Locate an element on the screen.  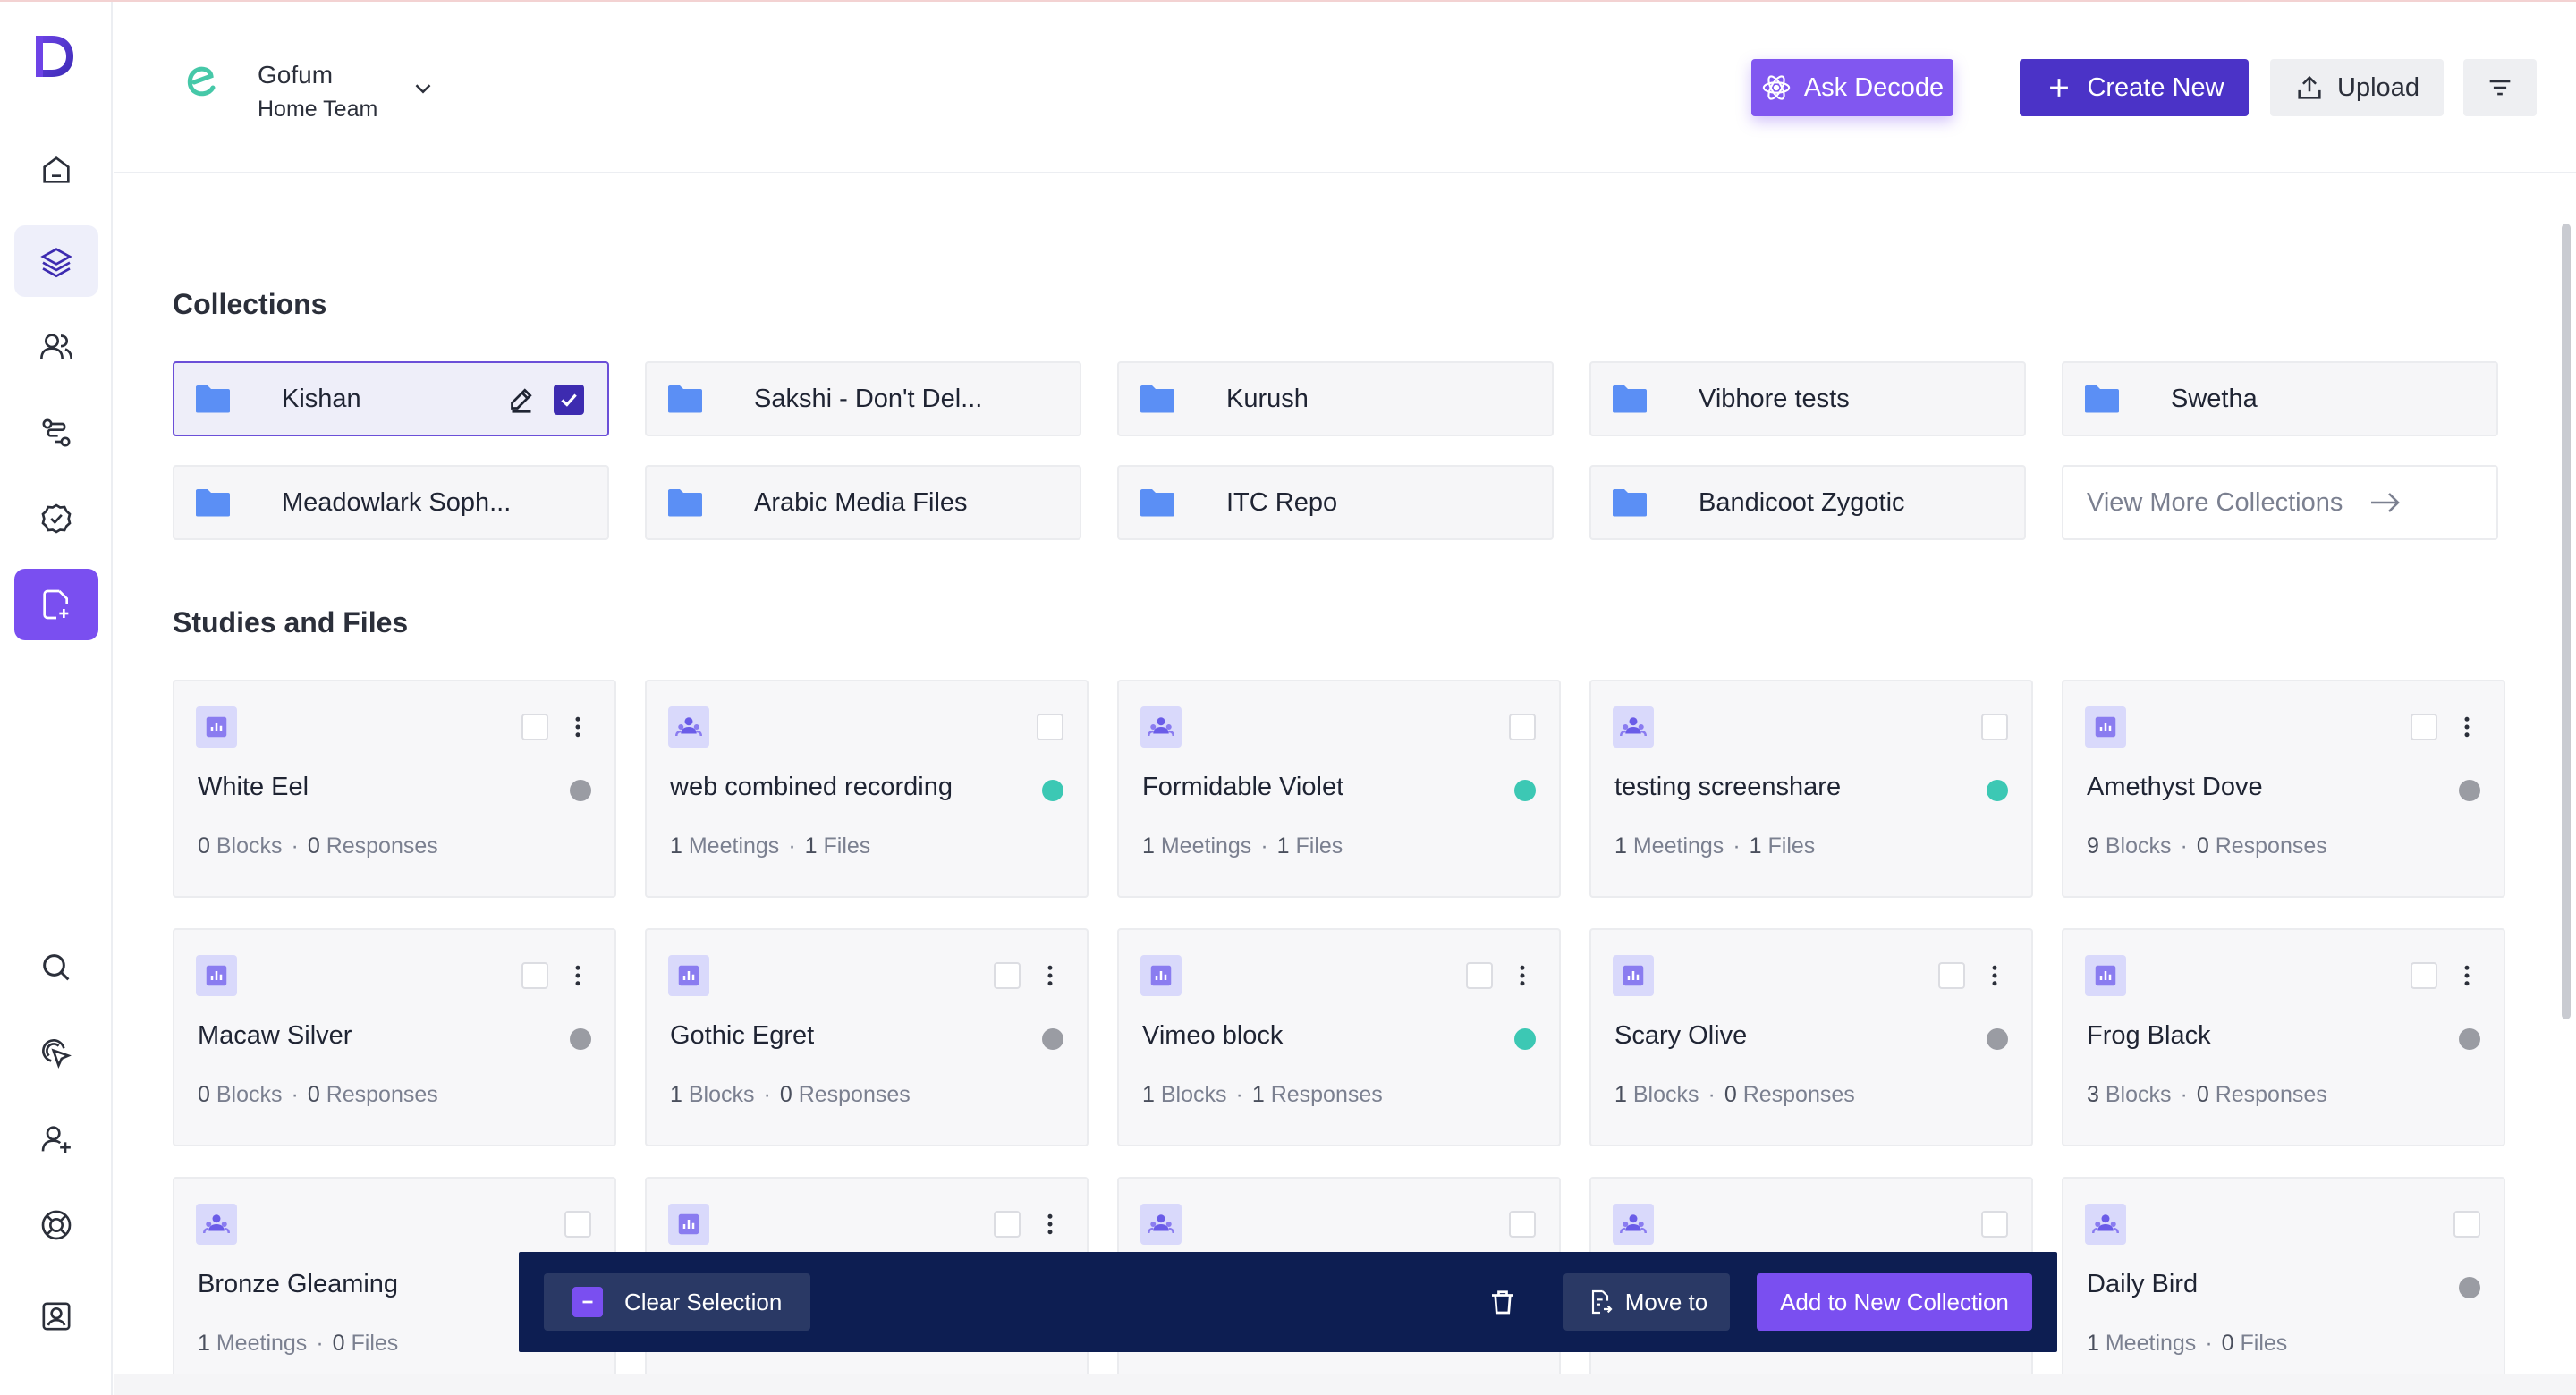
atom-icon is located at coordinates (1776, 87).